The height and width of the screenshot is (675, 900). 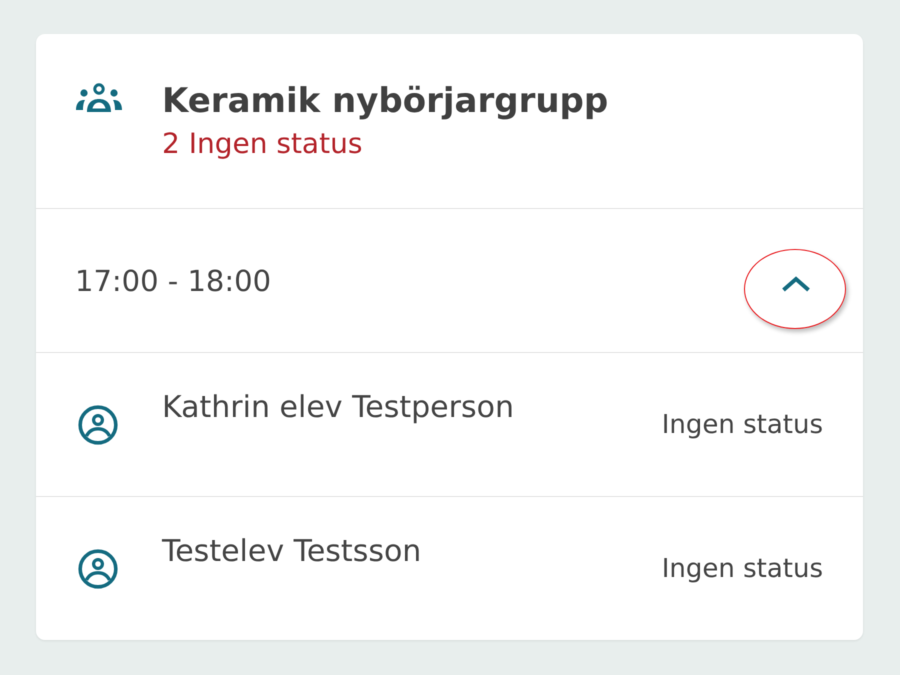 I want to click on group-icon, so click(x=99, y=98).